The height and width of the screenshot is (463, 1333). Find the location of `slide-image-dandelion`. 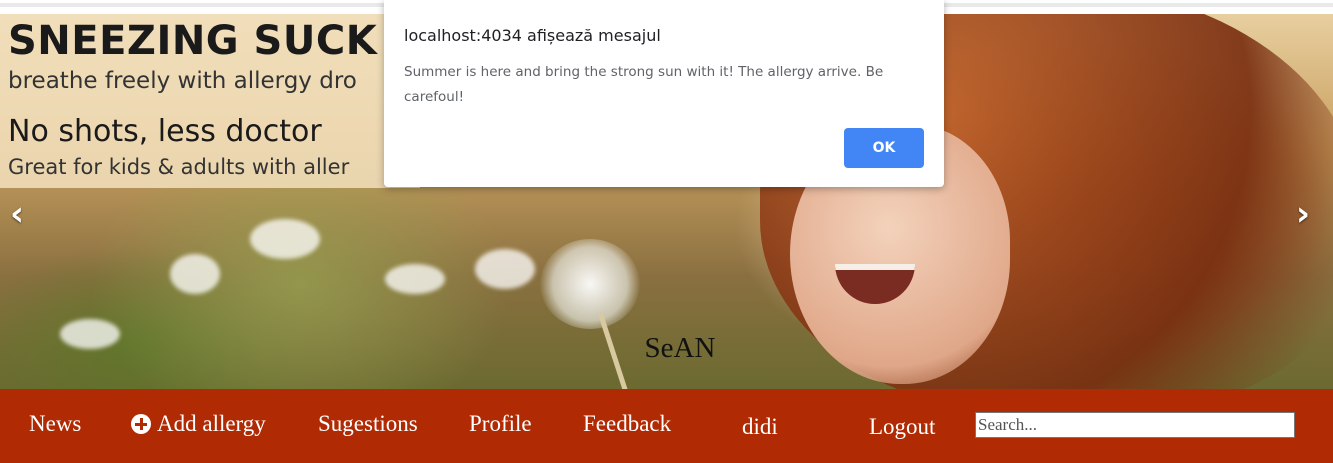

slide-image-dandelion is located at coordinates (590, 284).